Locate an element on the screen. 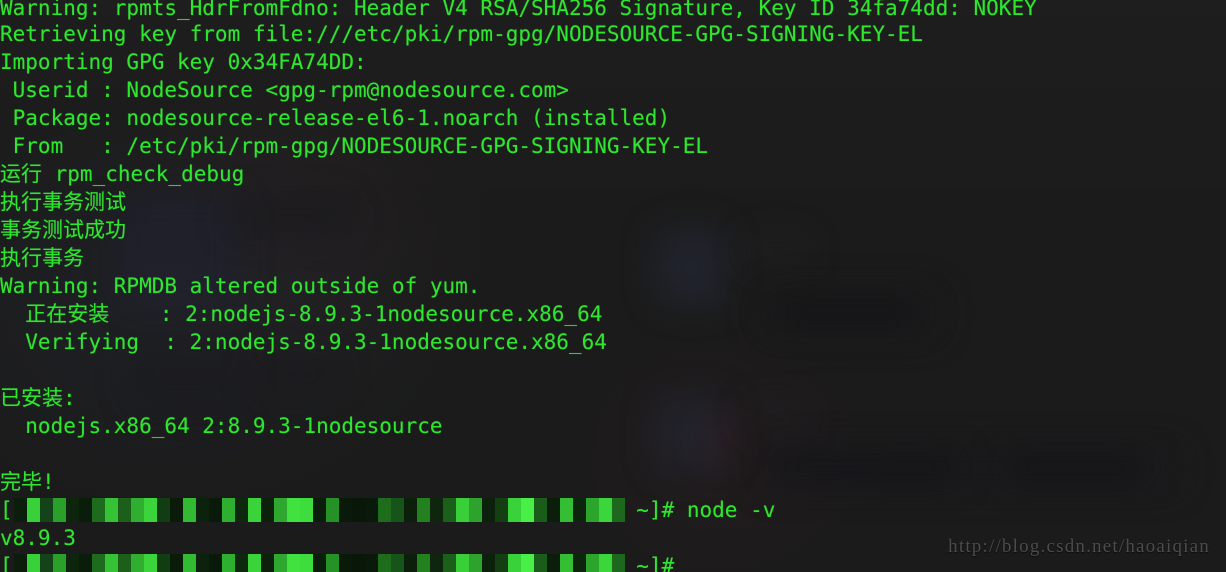  terminal-line: 执行事务 is located at coordinates (42, 258).